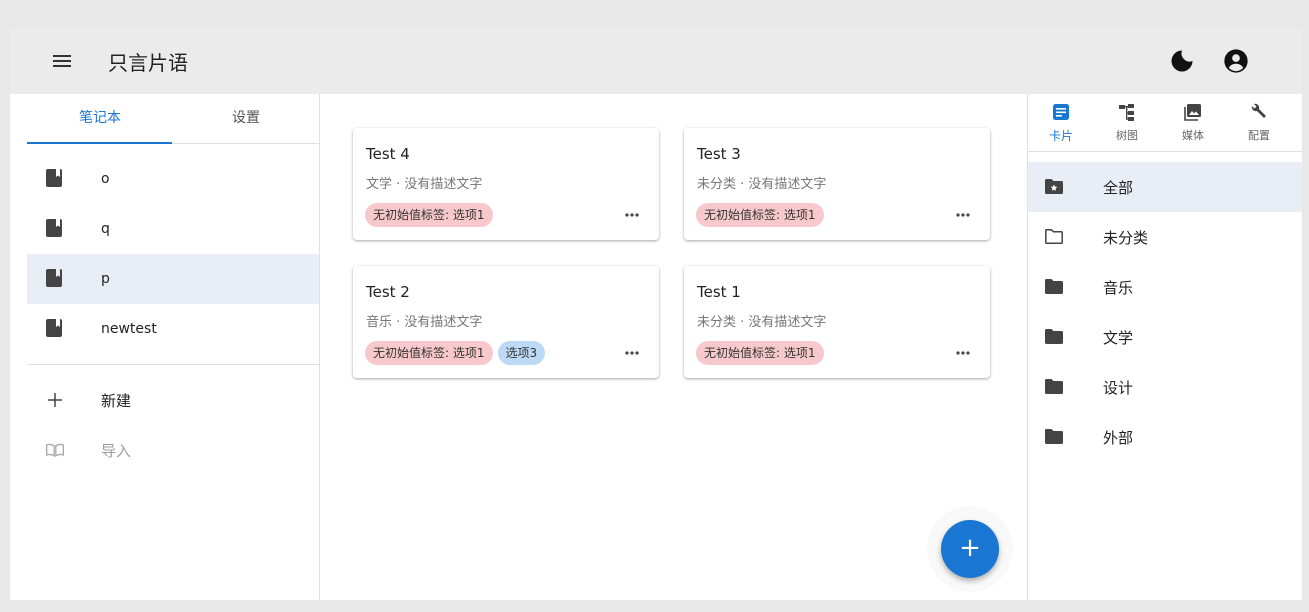  I want to click on card-tags: 无初始值标签: 选项1 选项3, so click(455, 353).